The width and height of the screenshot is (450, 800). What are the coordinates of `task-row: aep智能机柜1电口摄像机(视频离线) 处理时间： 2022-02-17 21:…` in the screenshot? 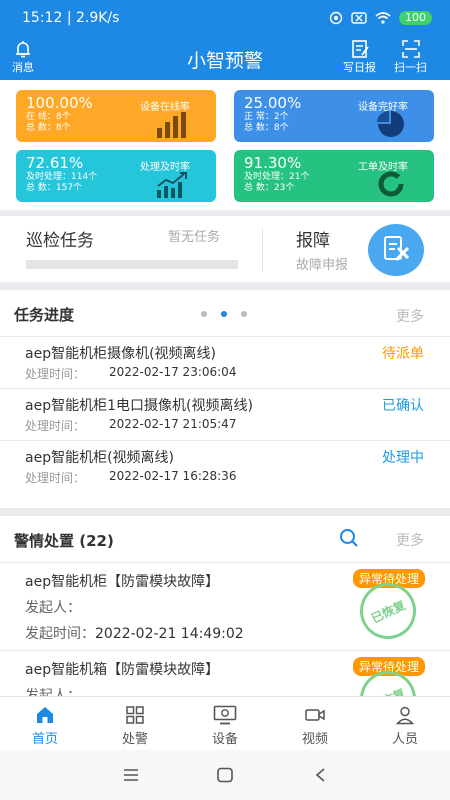 It's located at (225, 414).